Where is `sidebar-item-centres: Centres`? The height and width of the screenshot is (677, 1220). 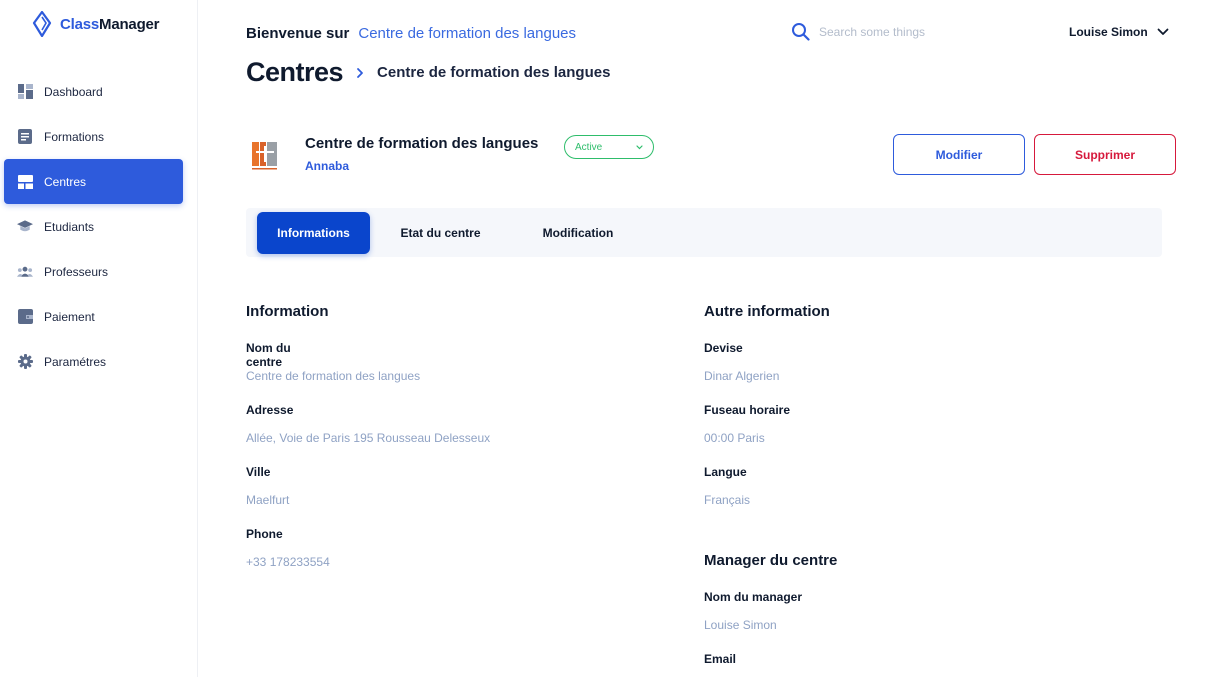 sidebar-item-centres: Centres is located at coordinates (93, 181).